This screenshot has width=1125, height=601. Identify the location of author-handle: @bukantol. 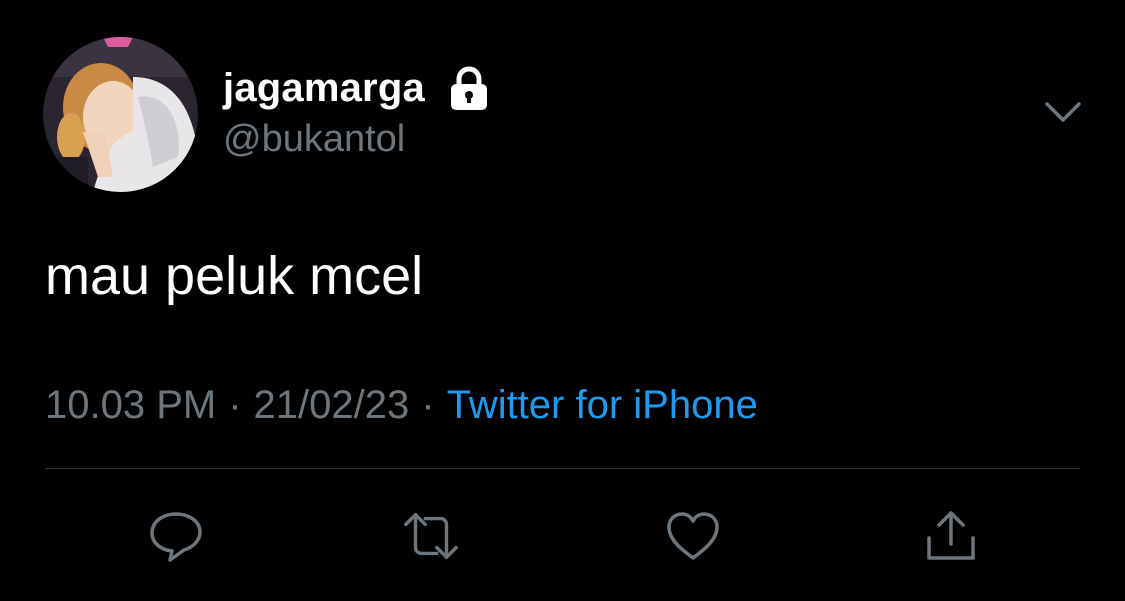
(314, 139).